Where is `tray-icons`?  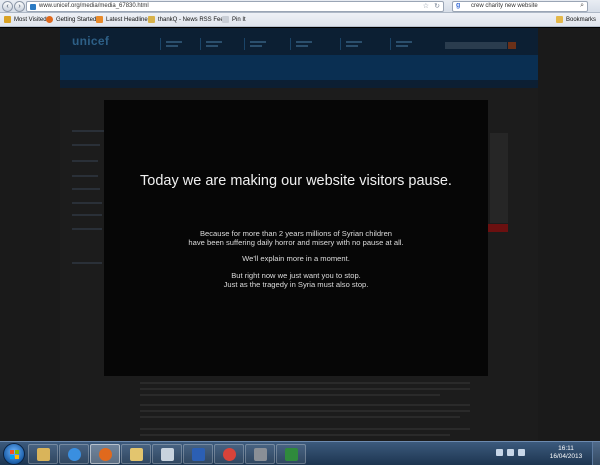
tray-icons is located at coordinates (510, 452).